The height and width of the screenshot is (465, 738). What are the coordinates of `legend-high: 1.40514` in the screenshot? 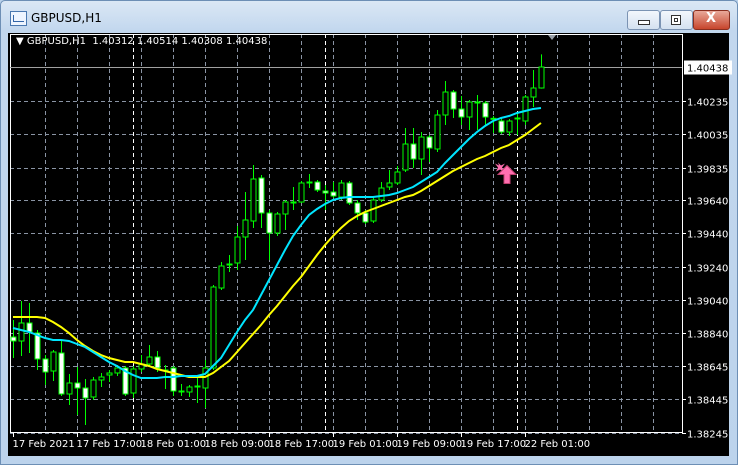 It's located at (157, 41).